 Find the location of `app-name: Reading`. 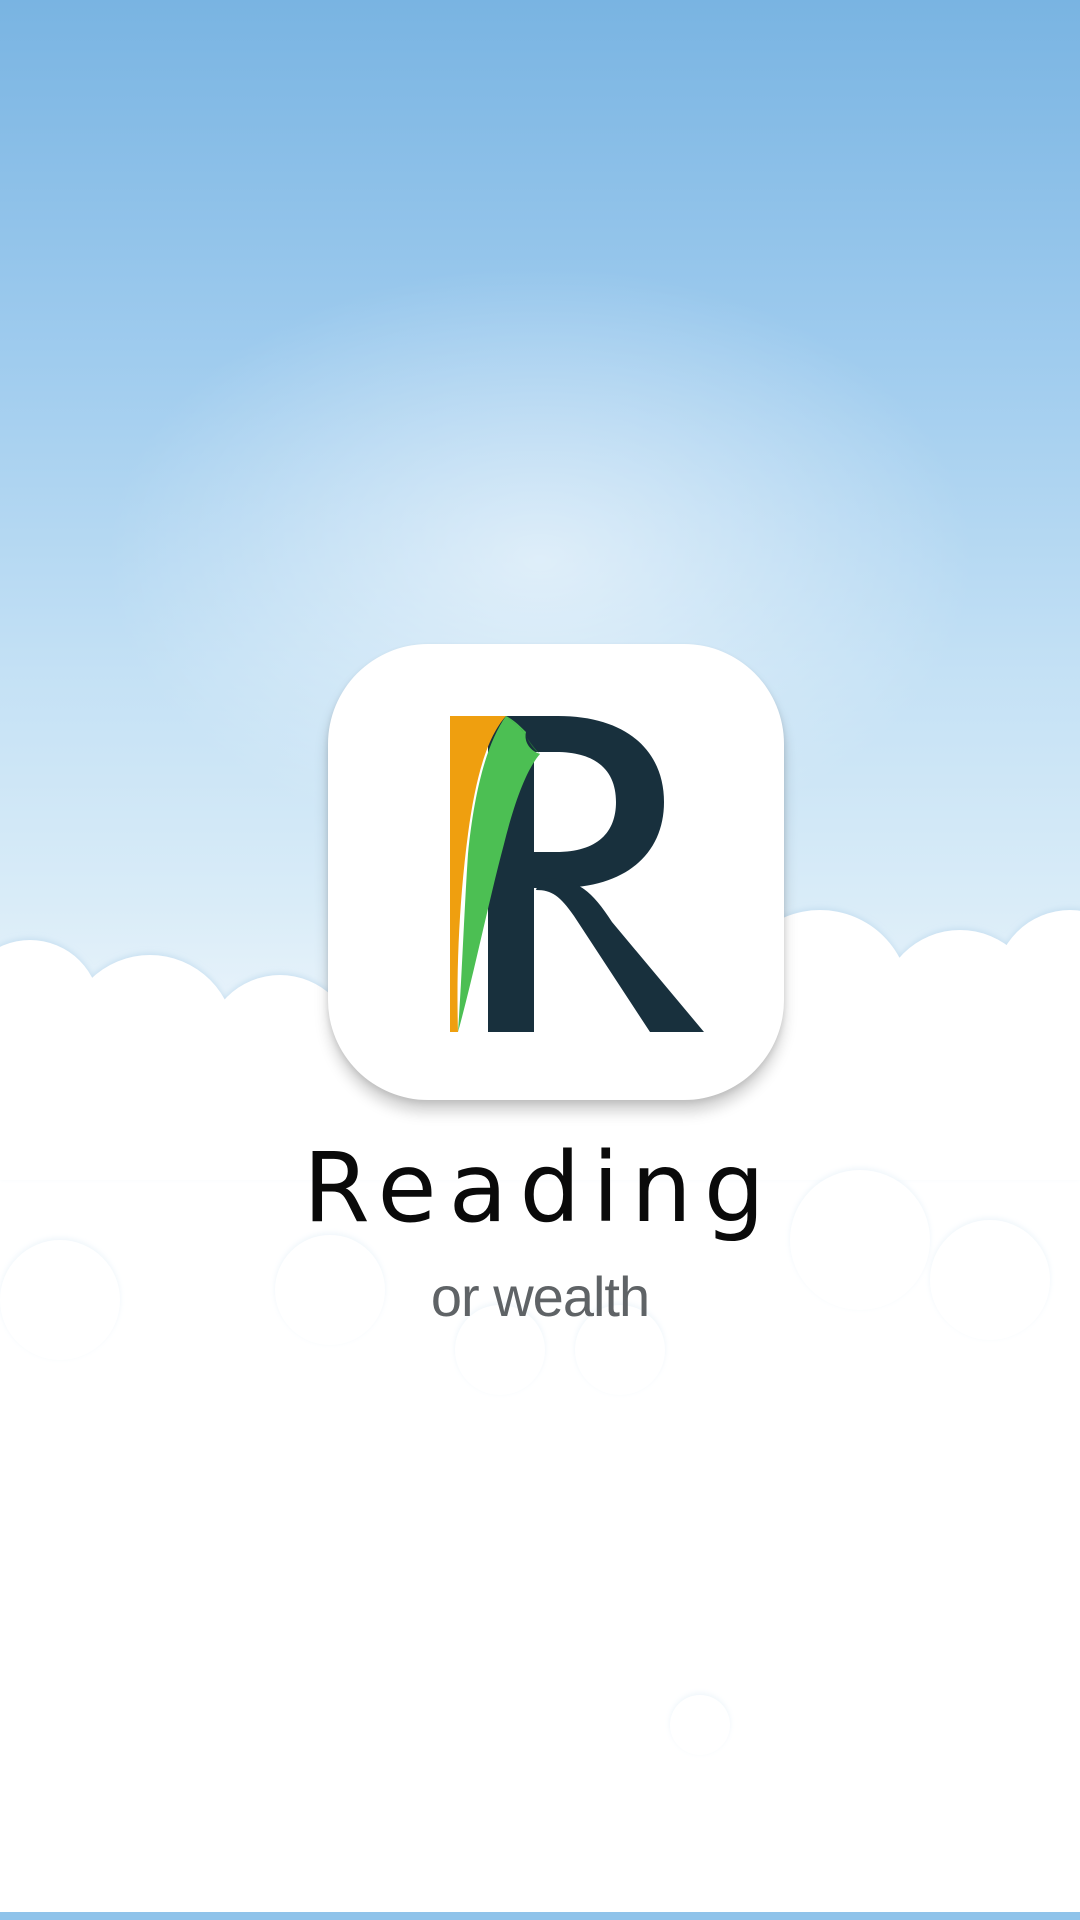

app-name: Reading is located at coordinates (540, 1188).